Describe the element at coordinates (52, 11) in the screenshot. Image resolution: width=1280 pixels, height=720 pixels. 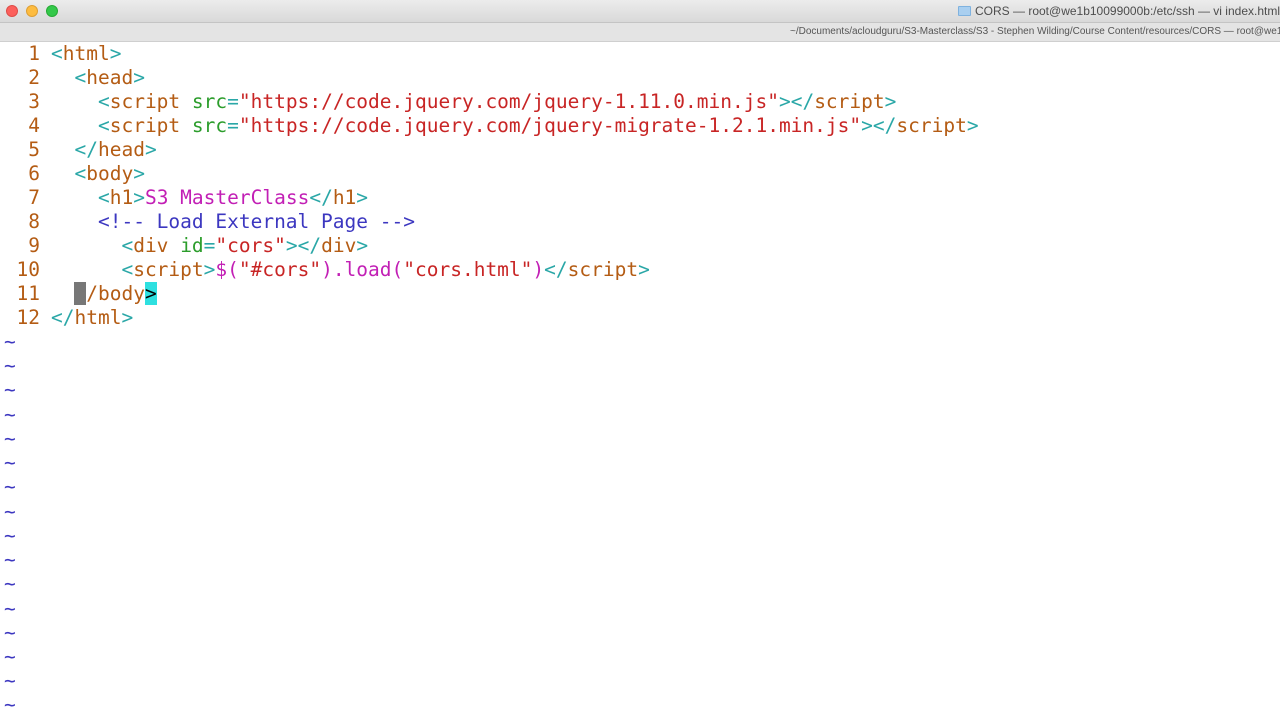
I see `zoom-window-icon` at that location.